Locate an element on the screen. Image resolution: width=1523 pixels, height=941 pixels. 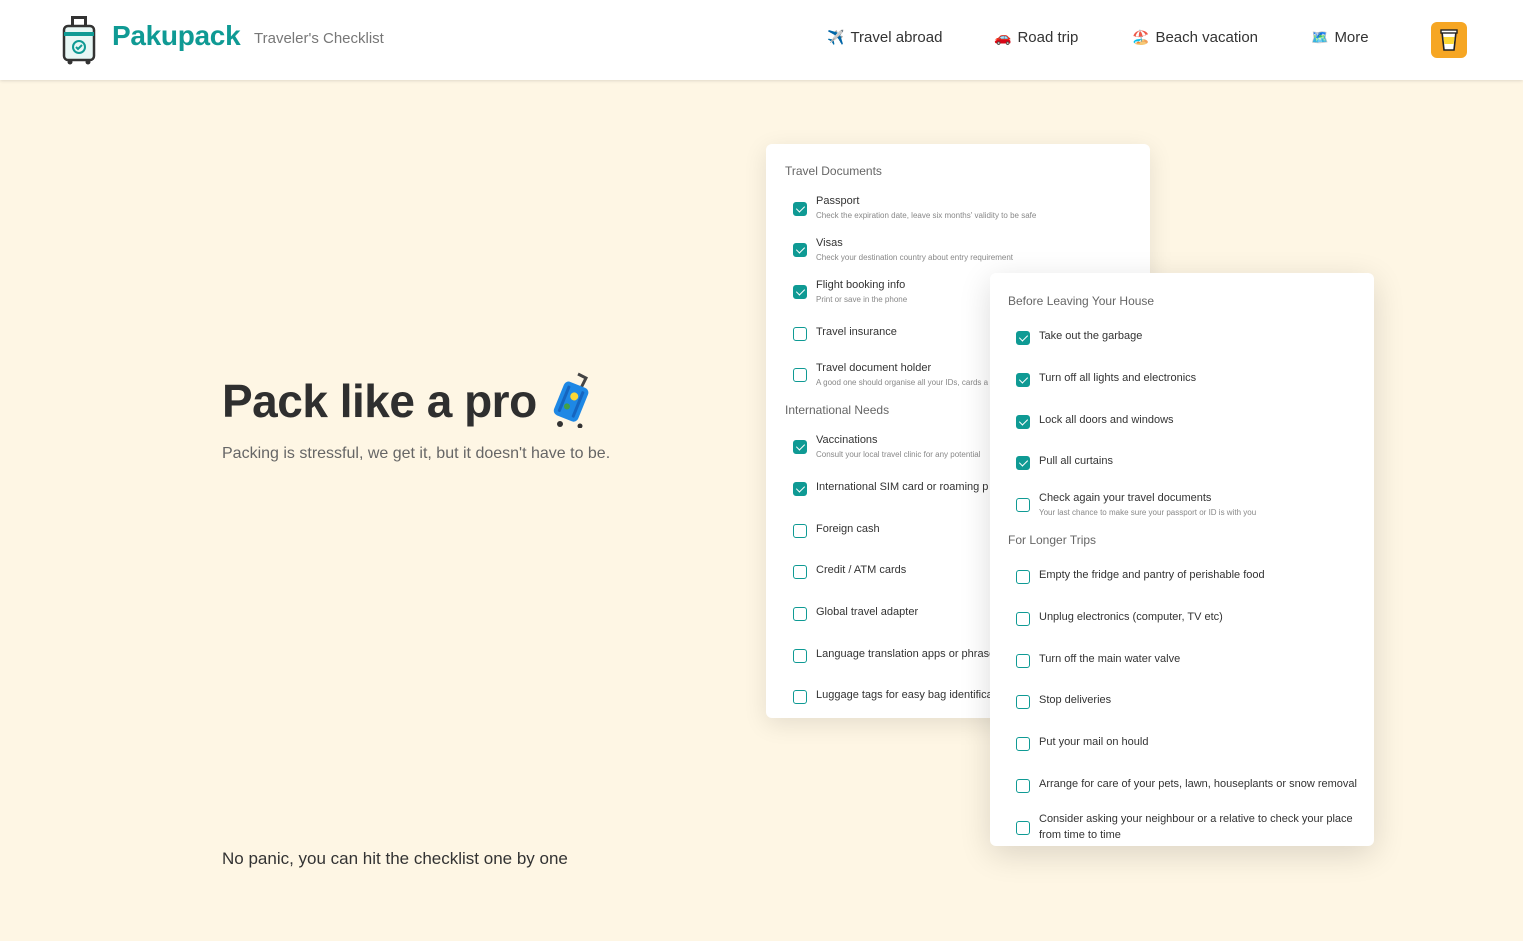
item-label: Take out the garbage is located at coordinates (1091, 336).